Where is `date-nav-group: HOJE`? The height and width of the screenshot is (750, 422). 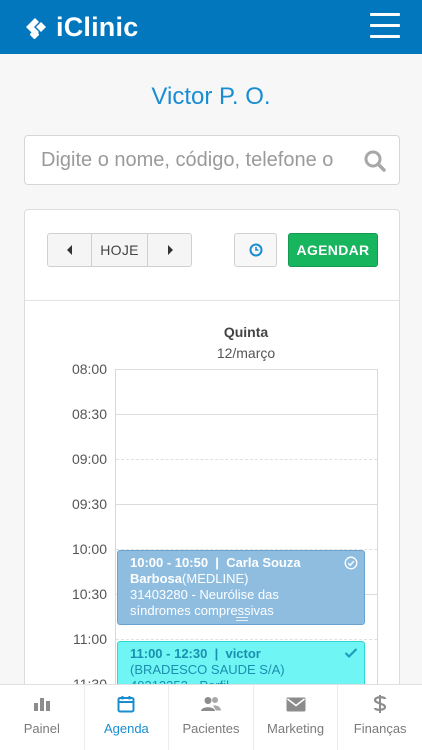 date-nav-group: HOJE is located at coordinates (119, 250).